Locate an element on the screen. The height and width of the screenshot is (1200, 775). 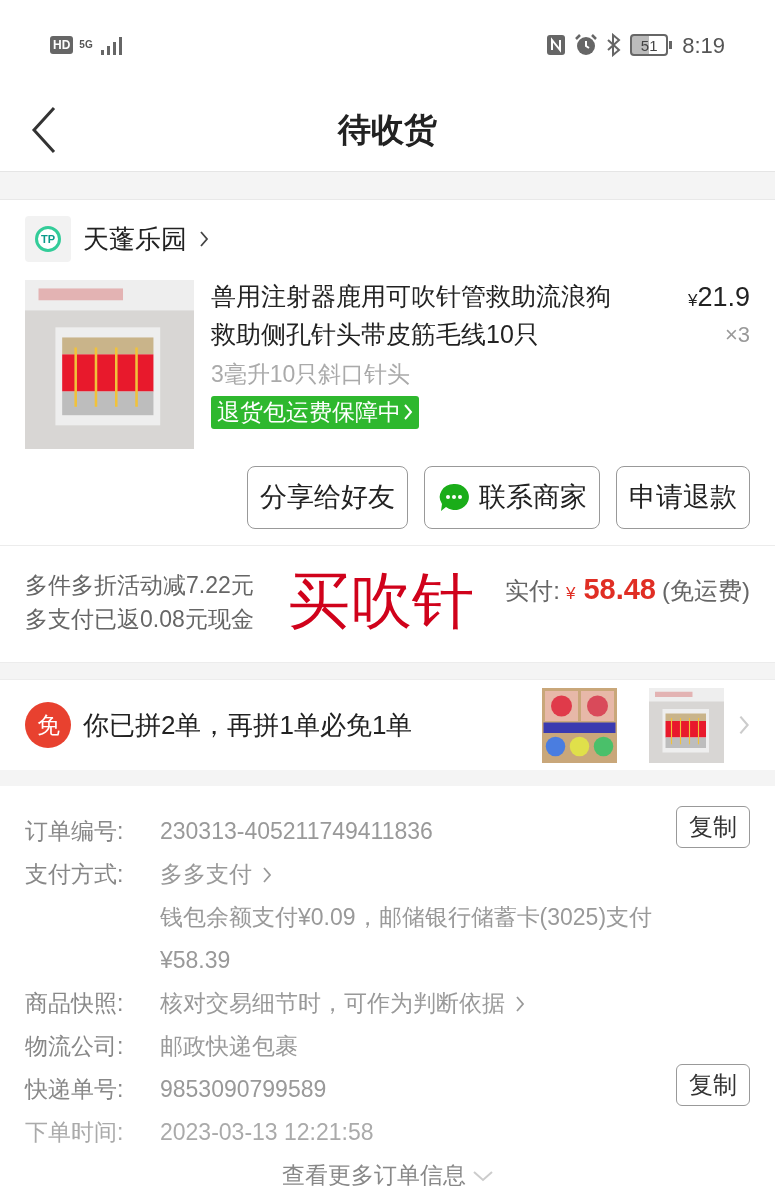
chevron-down-icon is located at coordinates (482, 1175).